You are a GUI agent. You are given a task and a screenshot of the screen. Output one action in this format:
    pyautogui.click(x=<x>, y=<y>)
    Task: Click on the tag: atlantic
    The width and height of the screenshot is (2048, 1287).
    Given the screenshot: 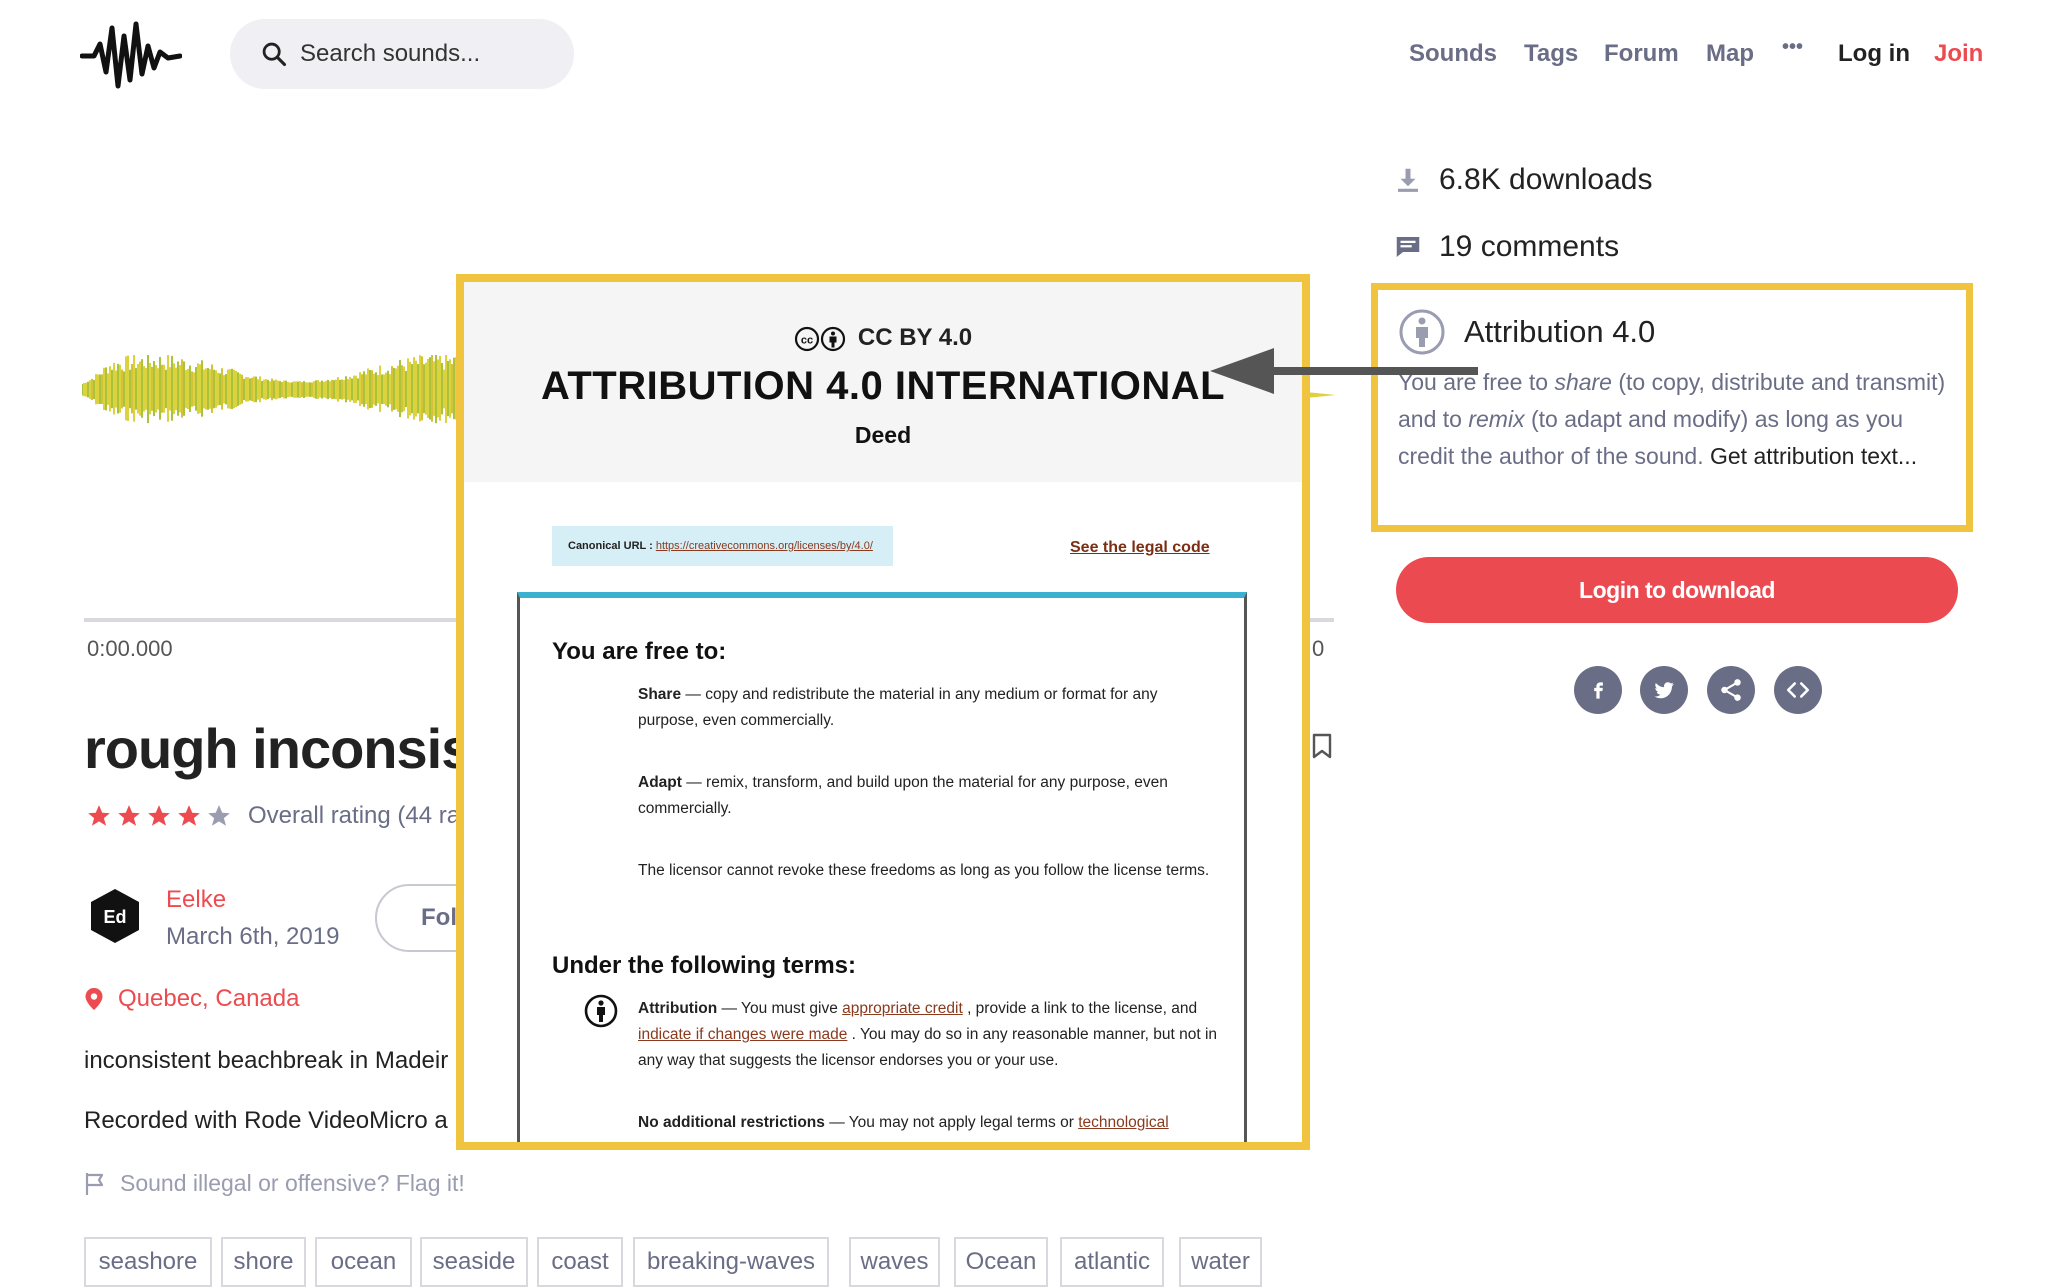 What is the action you would take?
    pyautogui.click(x=1112, y=1262)
    